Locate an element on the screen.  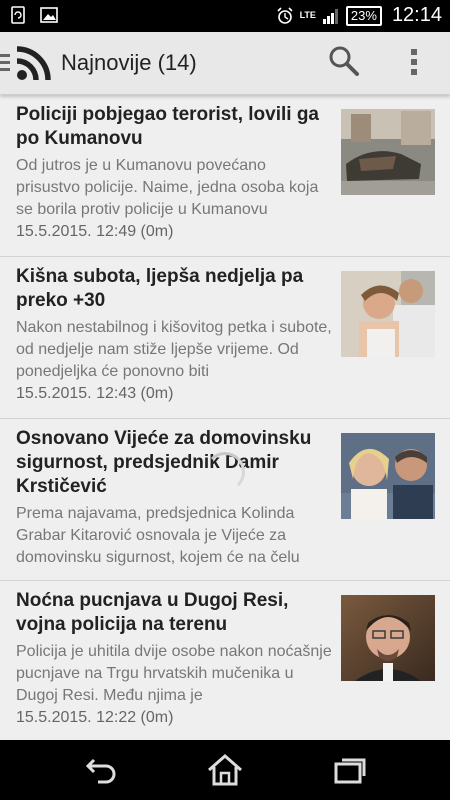
drawer-icon is located at coordinates (5, 63).